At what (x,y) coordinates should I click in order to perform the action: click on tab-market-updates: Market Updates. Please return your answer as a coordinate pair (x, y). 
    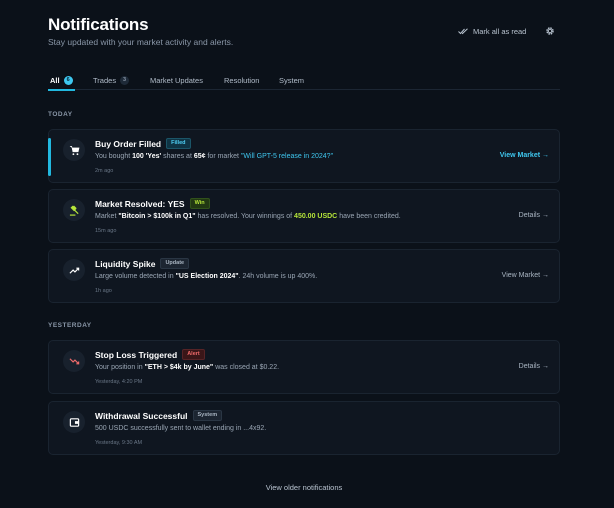
    Looking at the image, I should click on (176, 80).